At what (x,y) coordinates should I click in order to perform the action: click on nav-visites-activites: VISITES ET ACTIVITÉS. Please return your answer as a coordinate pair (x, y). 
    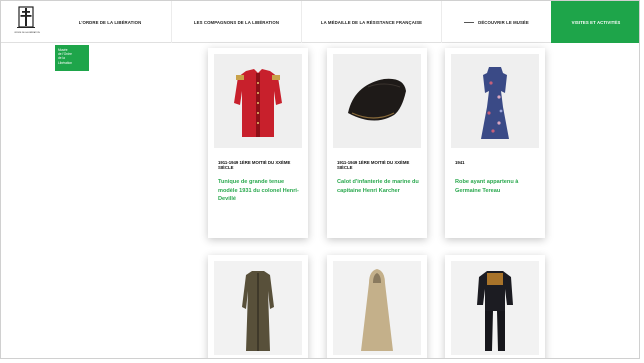
    Looking at the image, I should click on (595, 22).